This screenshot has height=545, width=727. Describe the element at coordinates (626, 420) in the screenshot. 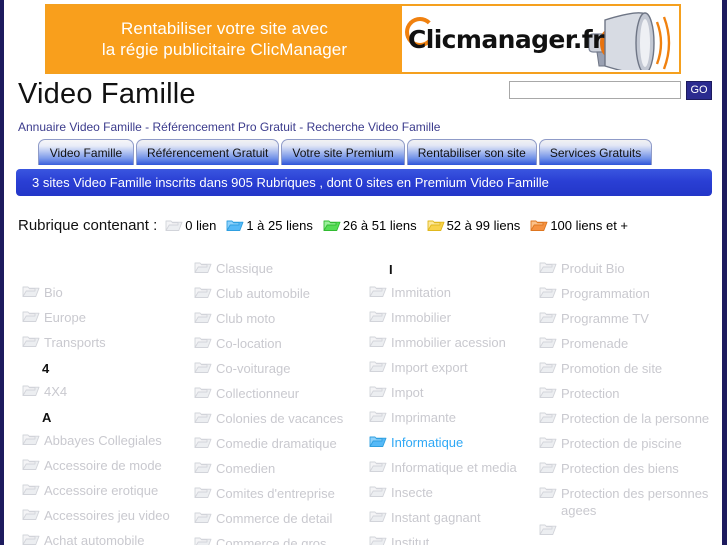

I see `category-link: Protection de la personne` at that location.